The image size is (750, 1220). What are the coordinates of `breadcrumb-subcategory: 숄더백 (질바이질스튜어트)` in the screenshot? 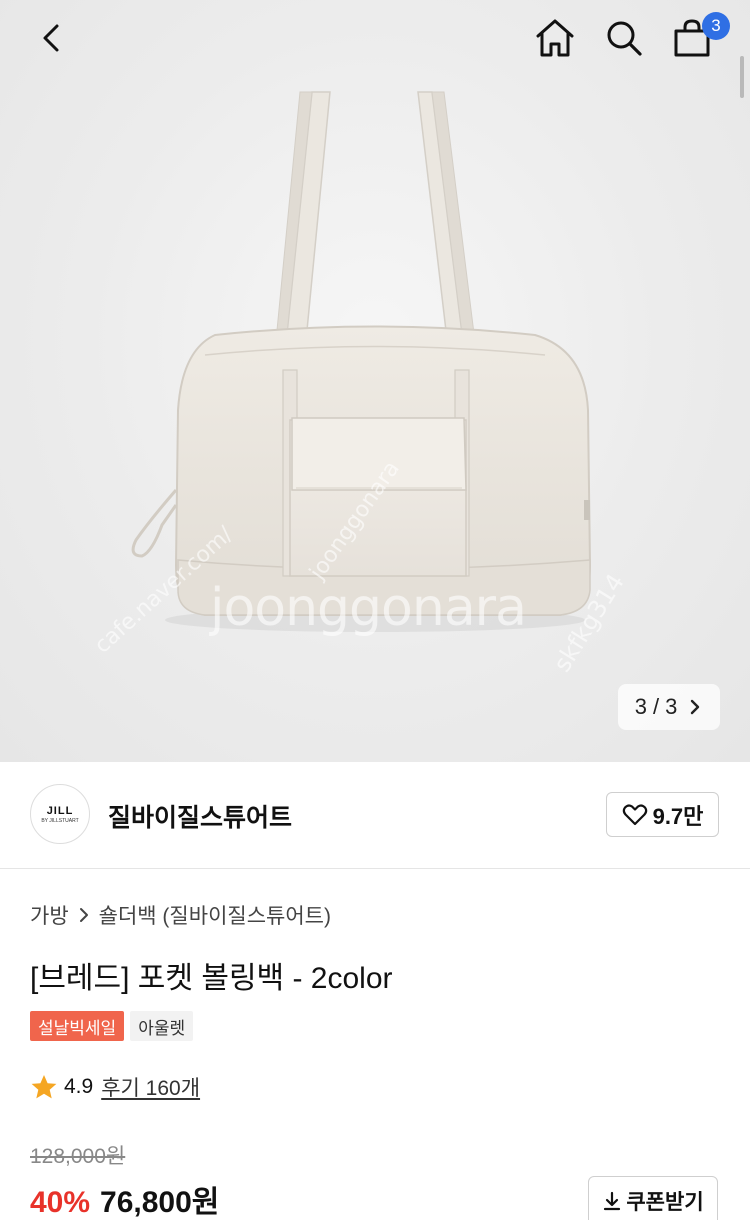 It's located at (215, 915).